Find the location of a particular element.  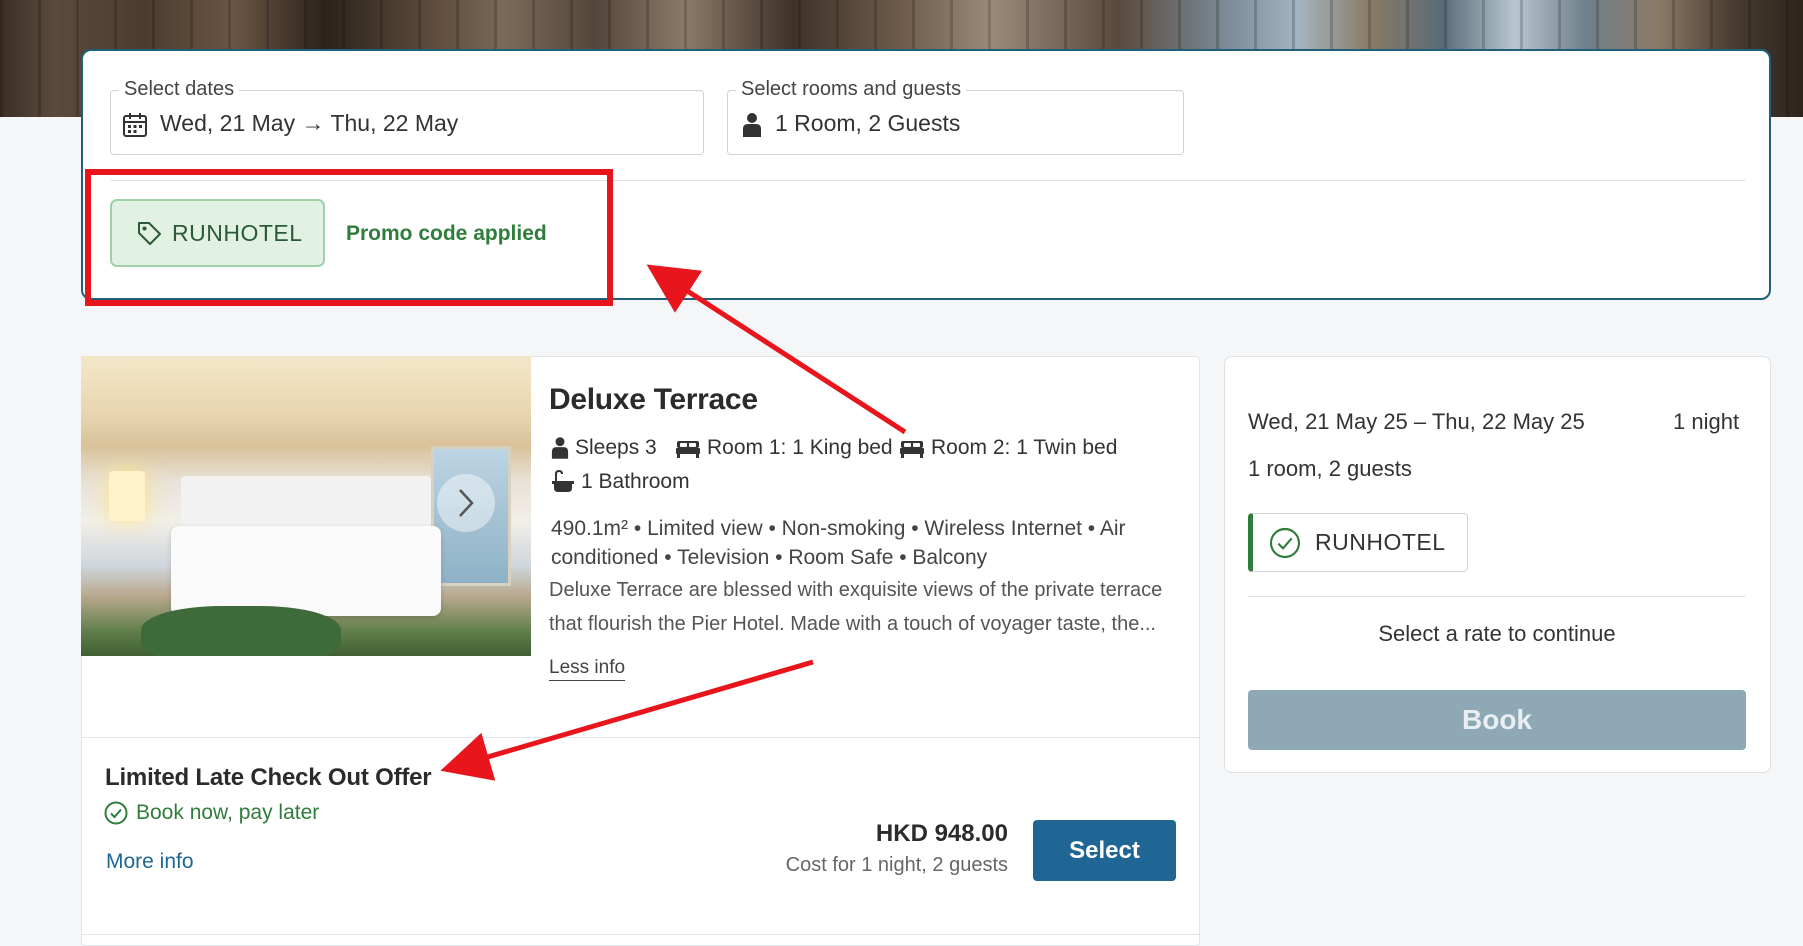

offer-price-note: Cost for 1 night, 2 guests is located at coordinates (896, 865).